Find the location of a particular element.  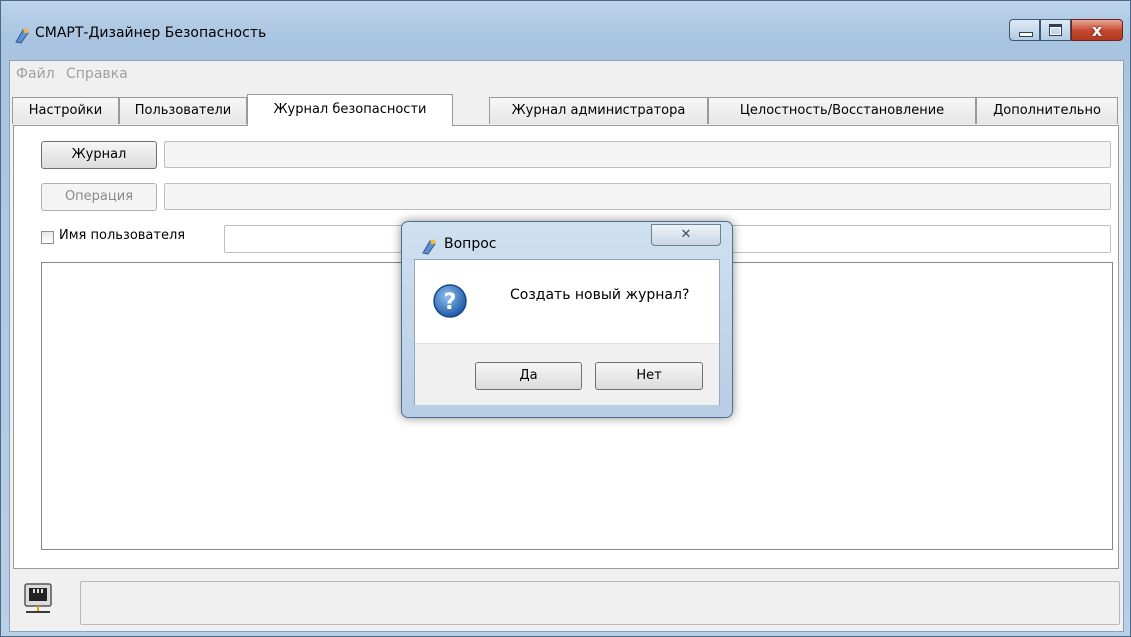

dialog-button-row: Да Нет is located at coordinates (567, 374).